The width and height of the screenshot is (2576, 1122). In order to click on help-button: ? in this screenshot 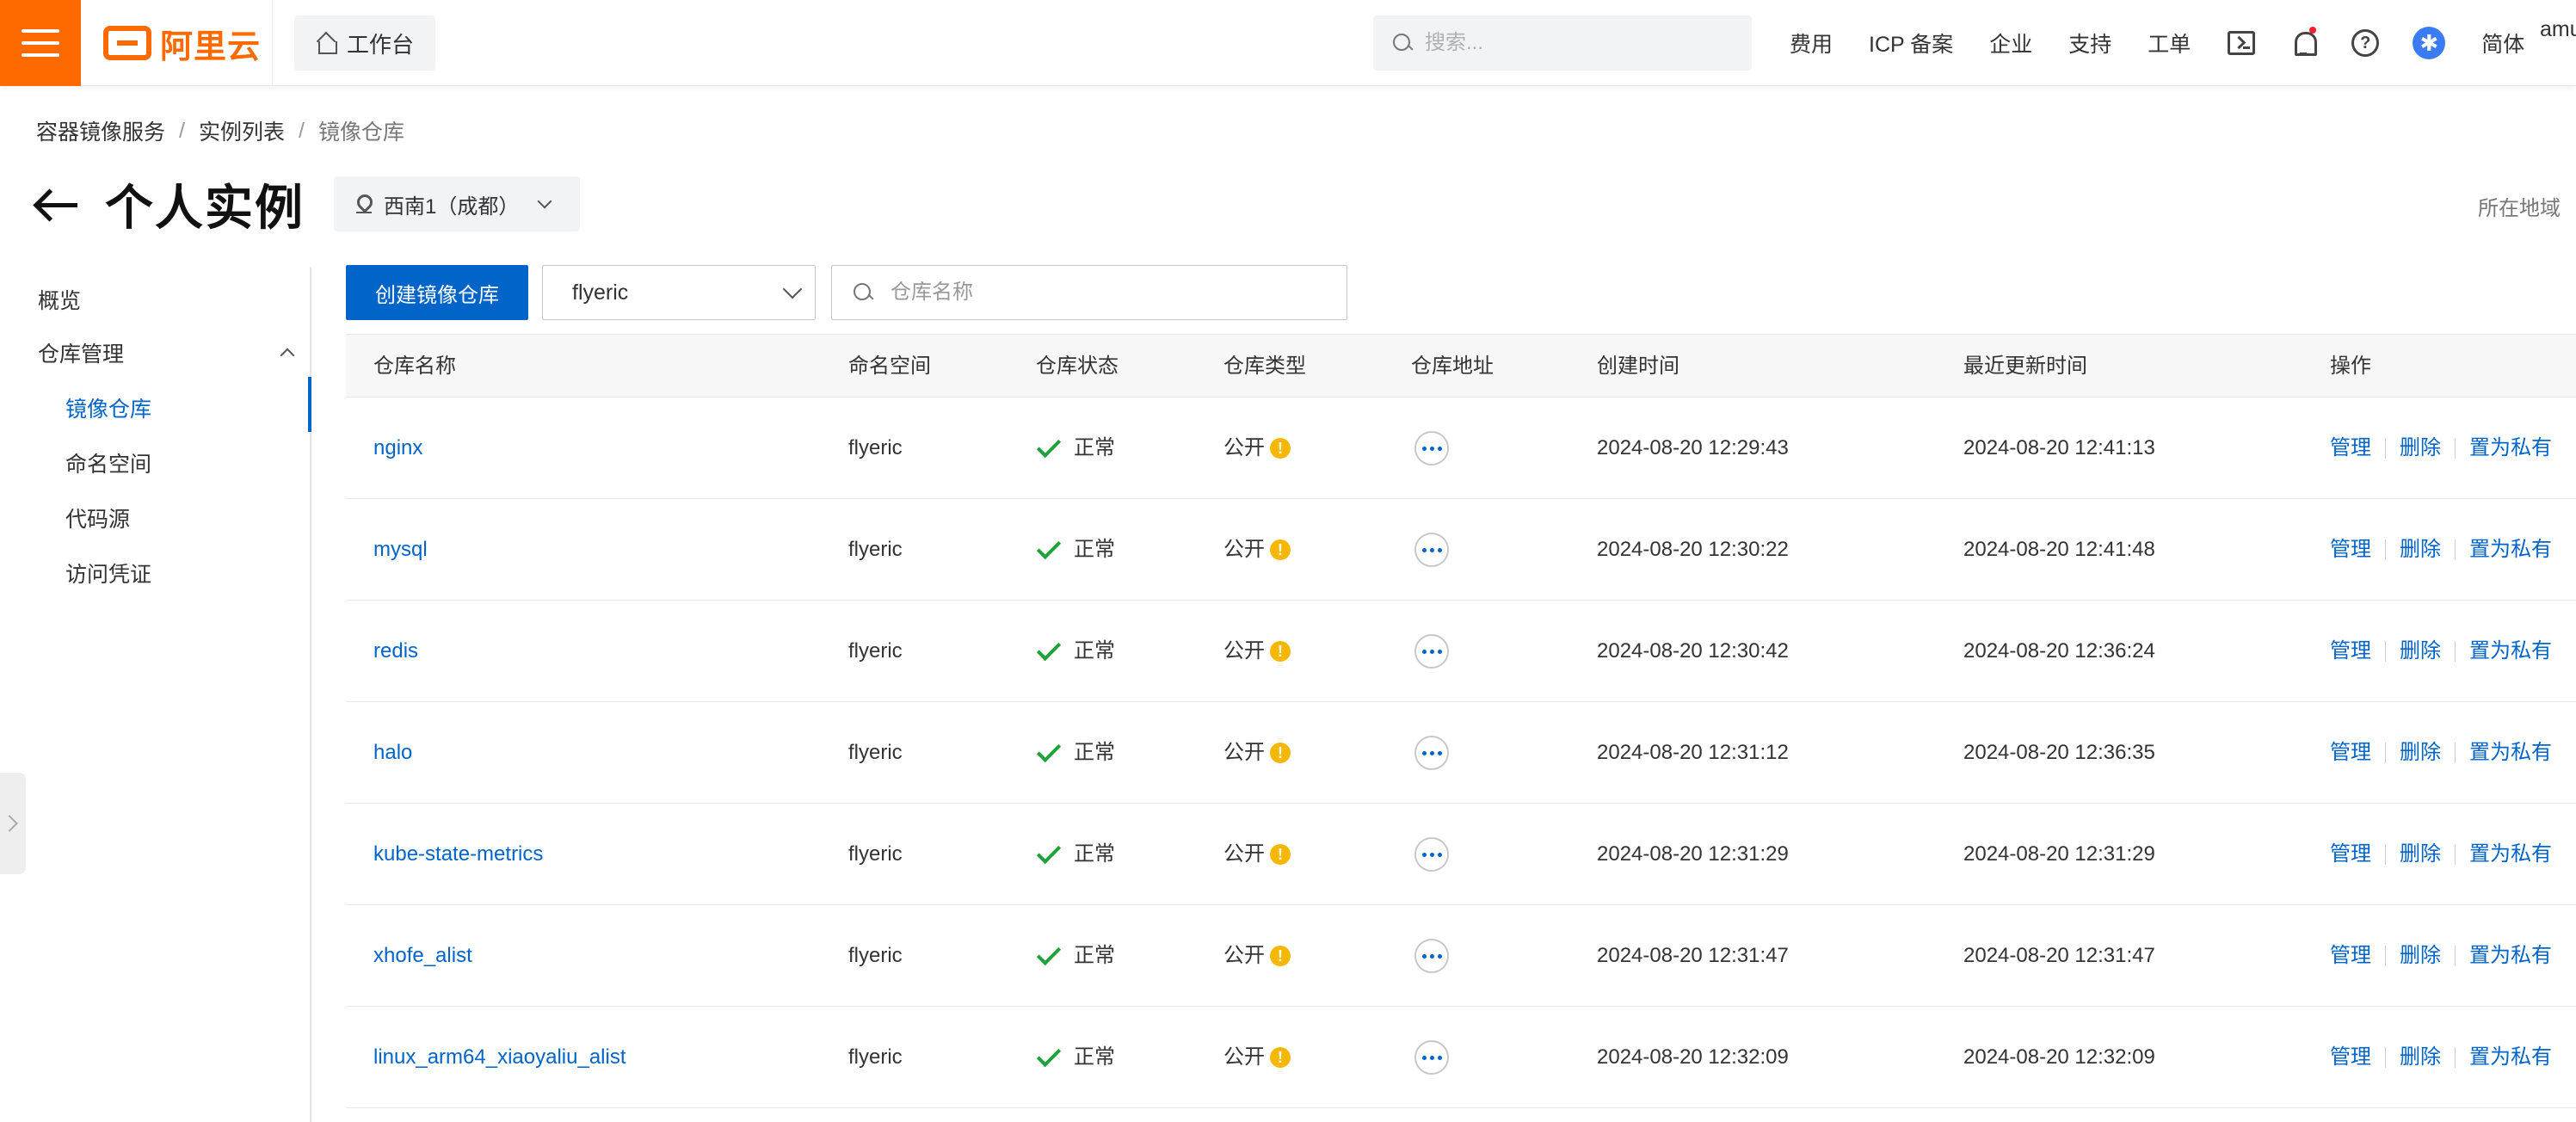, I will do `click(2365, 43)`.